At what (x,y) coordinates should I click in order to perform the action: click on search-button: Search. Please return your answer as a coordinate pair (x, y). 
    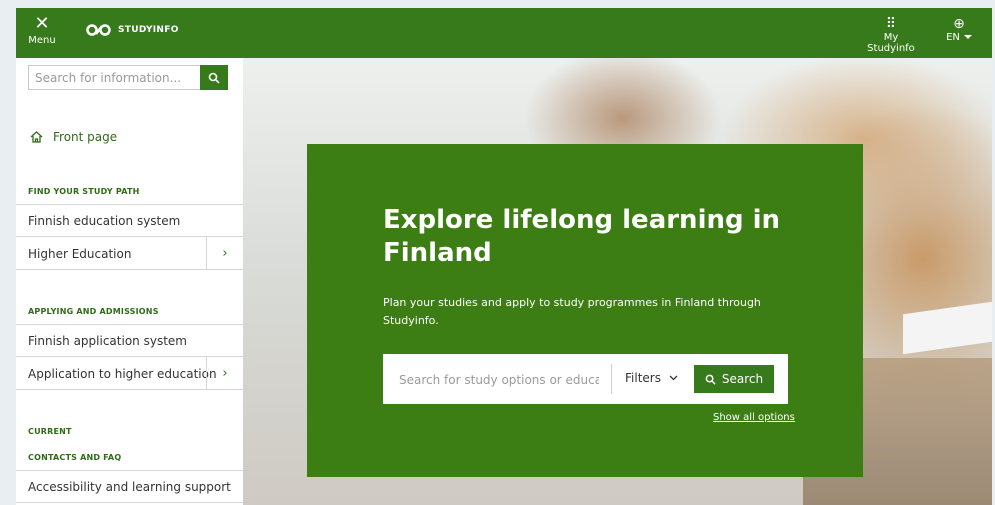
    Looking at the image, I should click on (734, 379).